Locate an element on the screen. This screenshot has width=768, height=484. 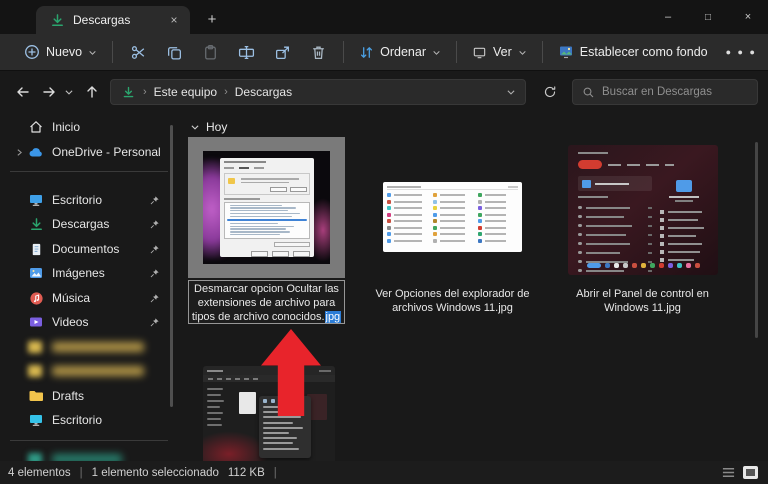
pin-icon is located at coordinates (154, 273).